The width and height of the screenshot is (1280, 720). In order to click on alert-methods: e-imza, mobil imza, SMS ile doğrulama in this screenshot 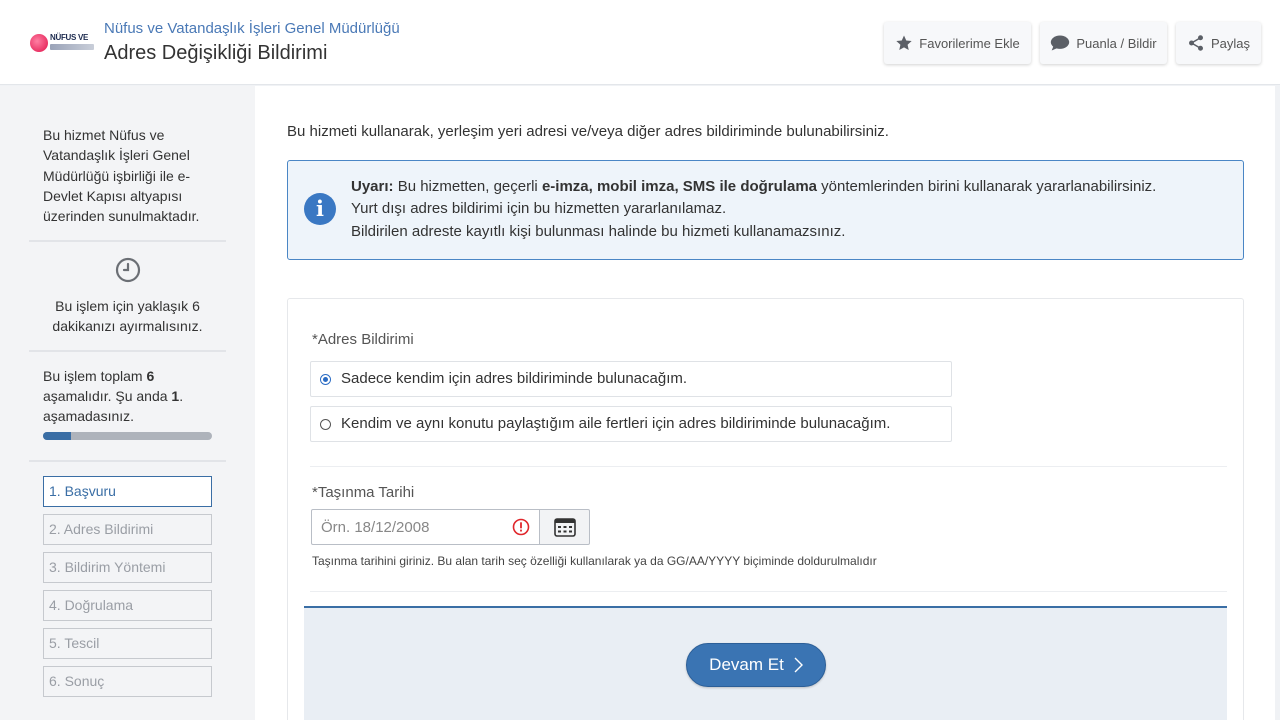, I will do `click(679, 186)`.